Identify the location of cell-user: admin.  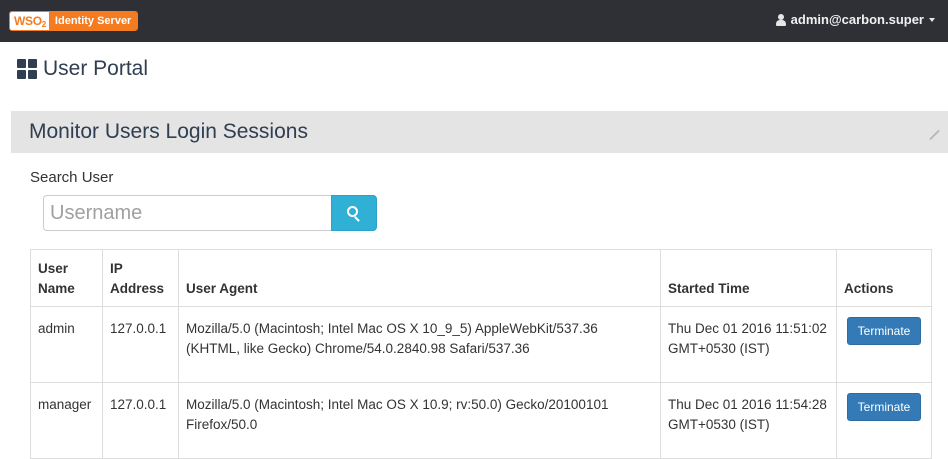
(66, 344).